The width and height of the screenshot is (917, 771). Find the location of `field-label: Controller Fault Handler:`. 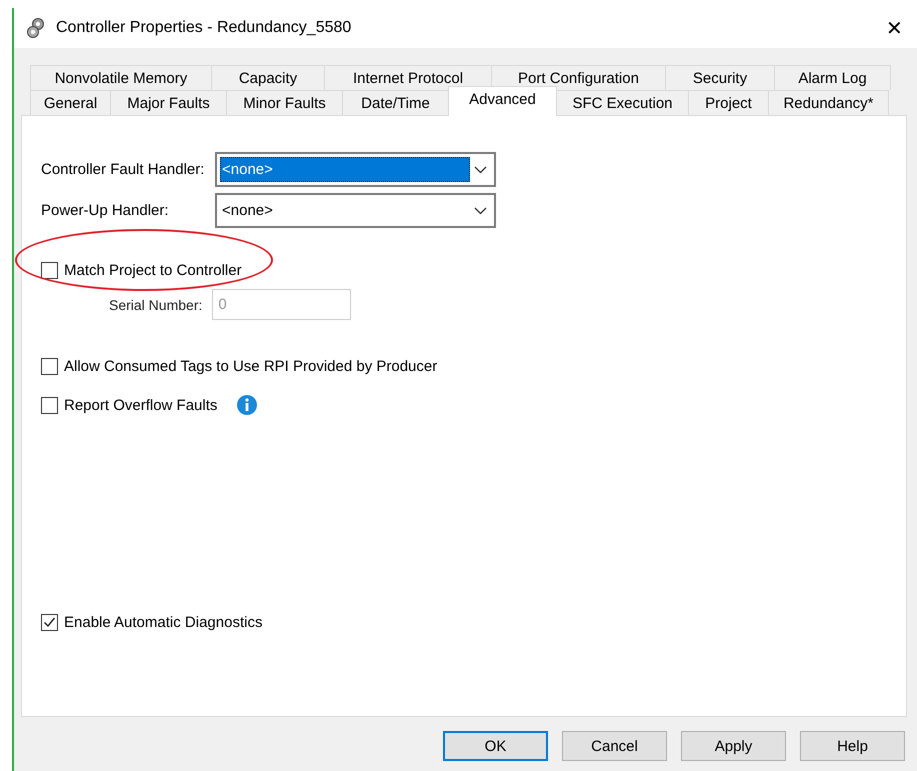

field-label: Controller Fault Handler: is located at coordinates (123, 169).